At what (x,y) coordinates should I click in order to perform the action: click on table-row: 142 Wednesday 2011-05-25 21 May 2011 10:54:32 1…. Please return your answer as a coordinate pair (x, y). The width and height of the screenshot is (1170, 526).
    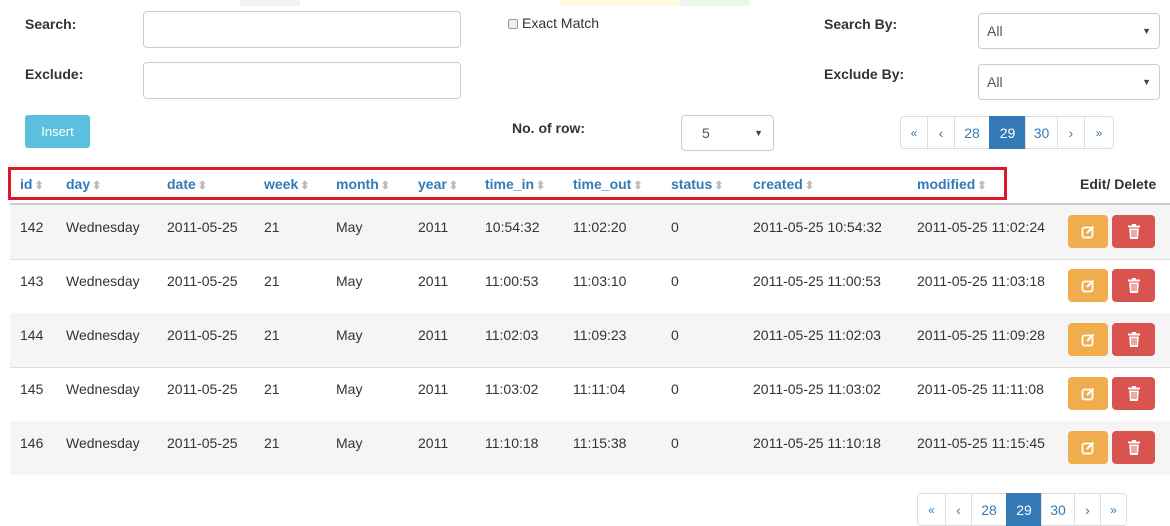
    Looking at the image, I should click on (590, 232).